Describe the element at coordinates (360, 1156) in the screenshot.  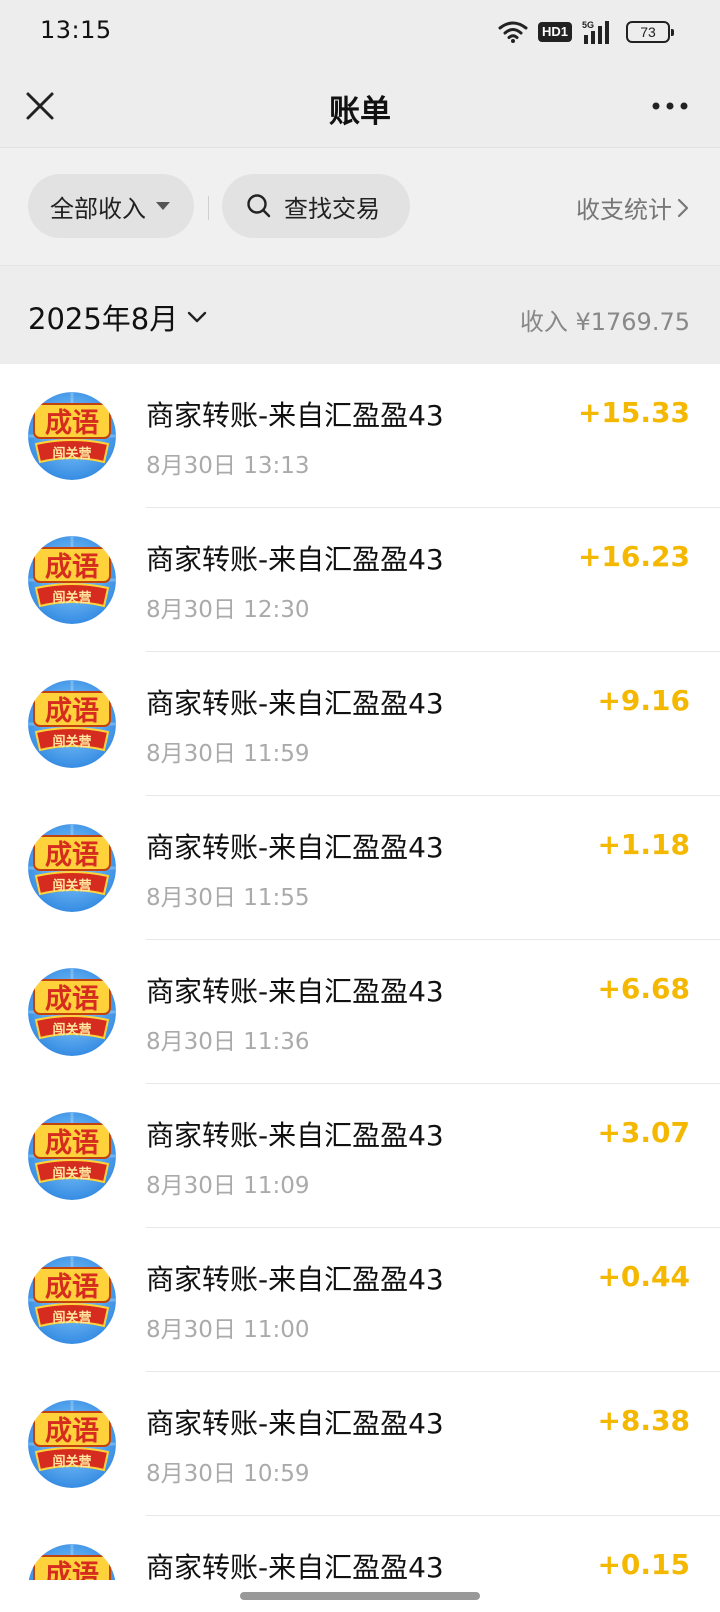
I see `transaction-row: 成语 闯关营 商家转账-来自汇盈盈43 8月30日 11:09 +3.07` at that location.